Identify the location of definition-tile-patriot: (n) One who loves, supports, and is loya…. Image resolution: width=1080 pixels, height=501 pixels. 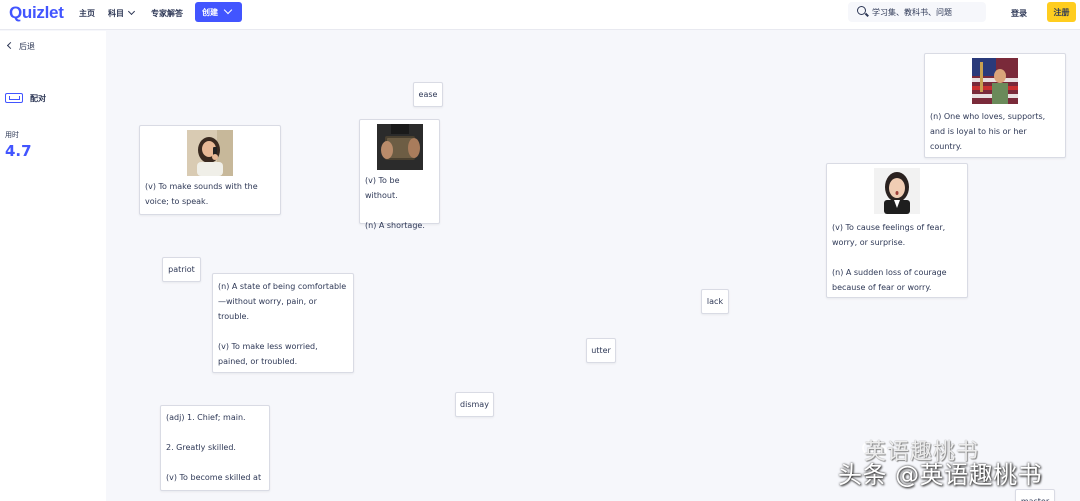
(995, 105).